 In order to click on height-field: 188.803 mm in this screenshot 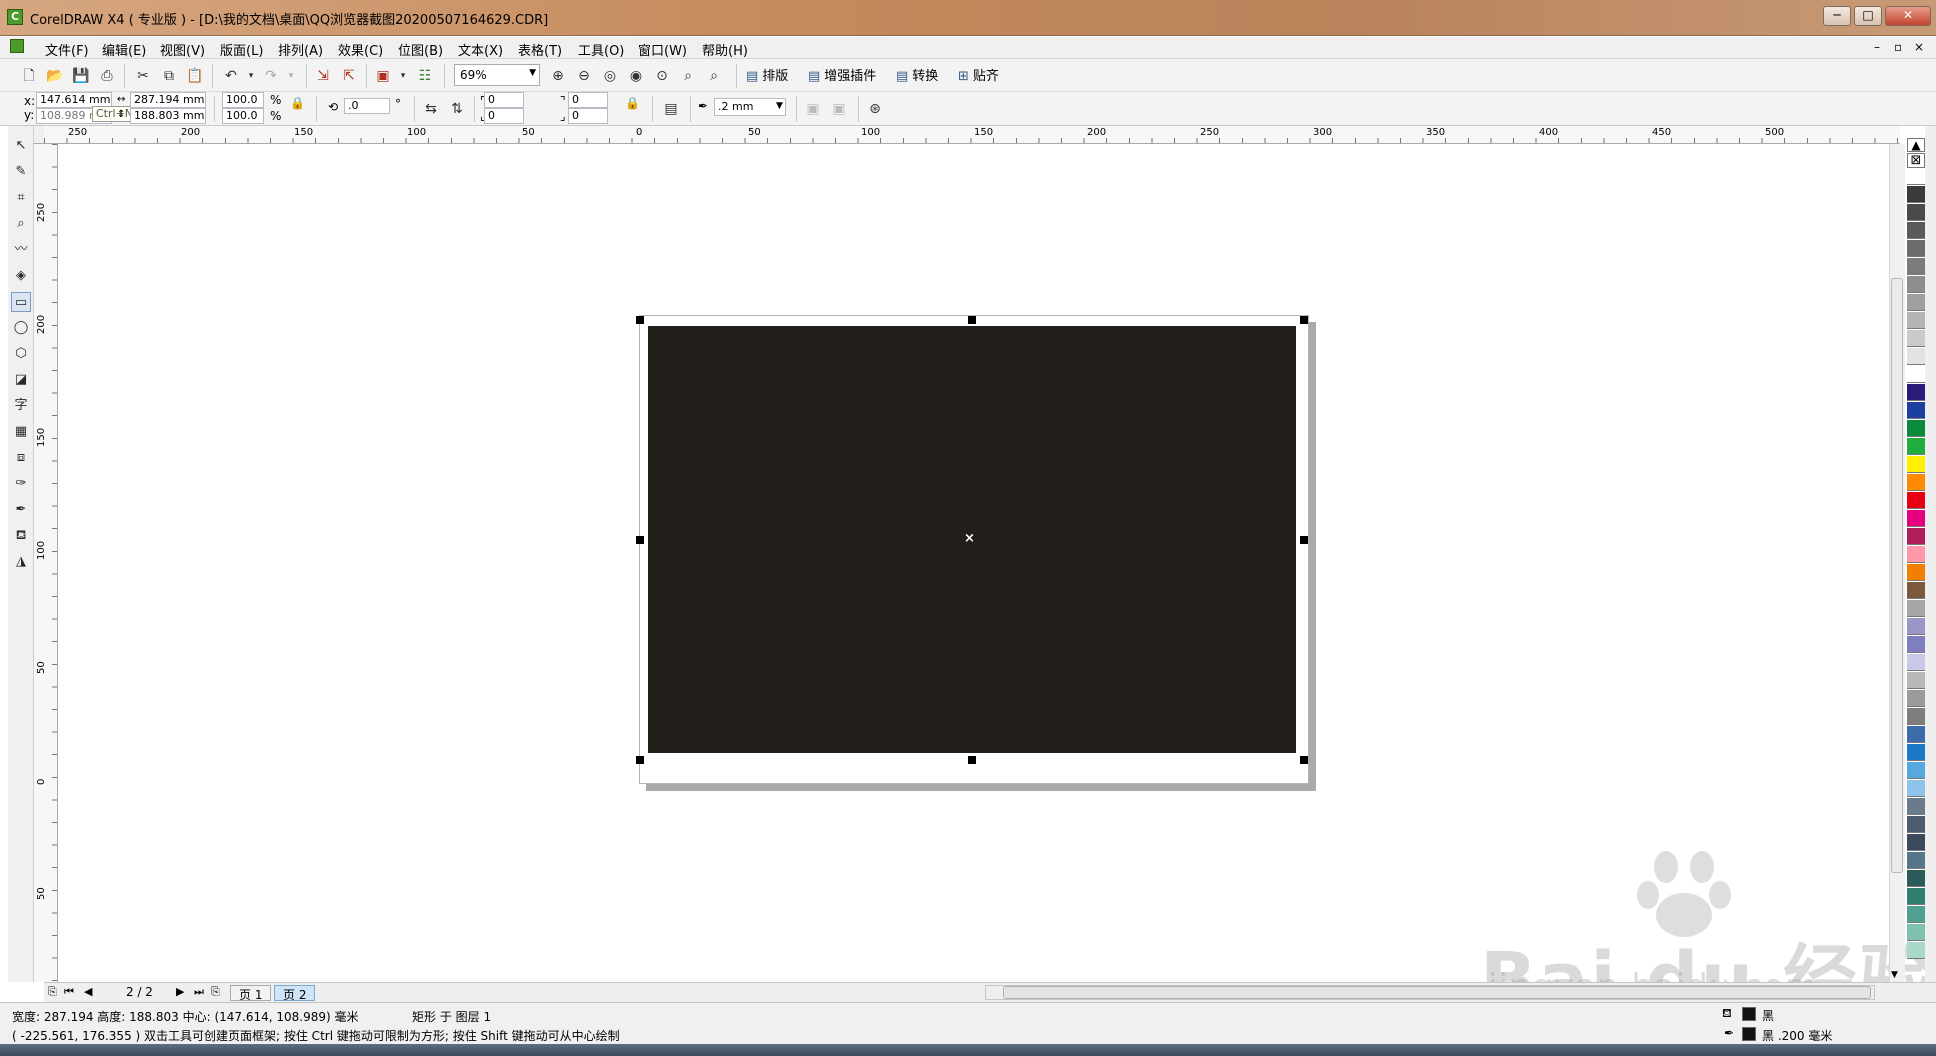, I will do `click(168, 116)`.